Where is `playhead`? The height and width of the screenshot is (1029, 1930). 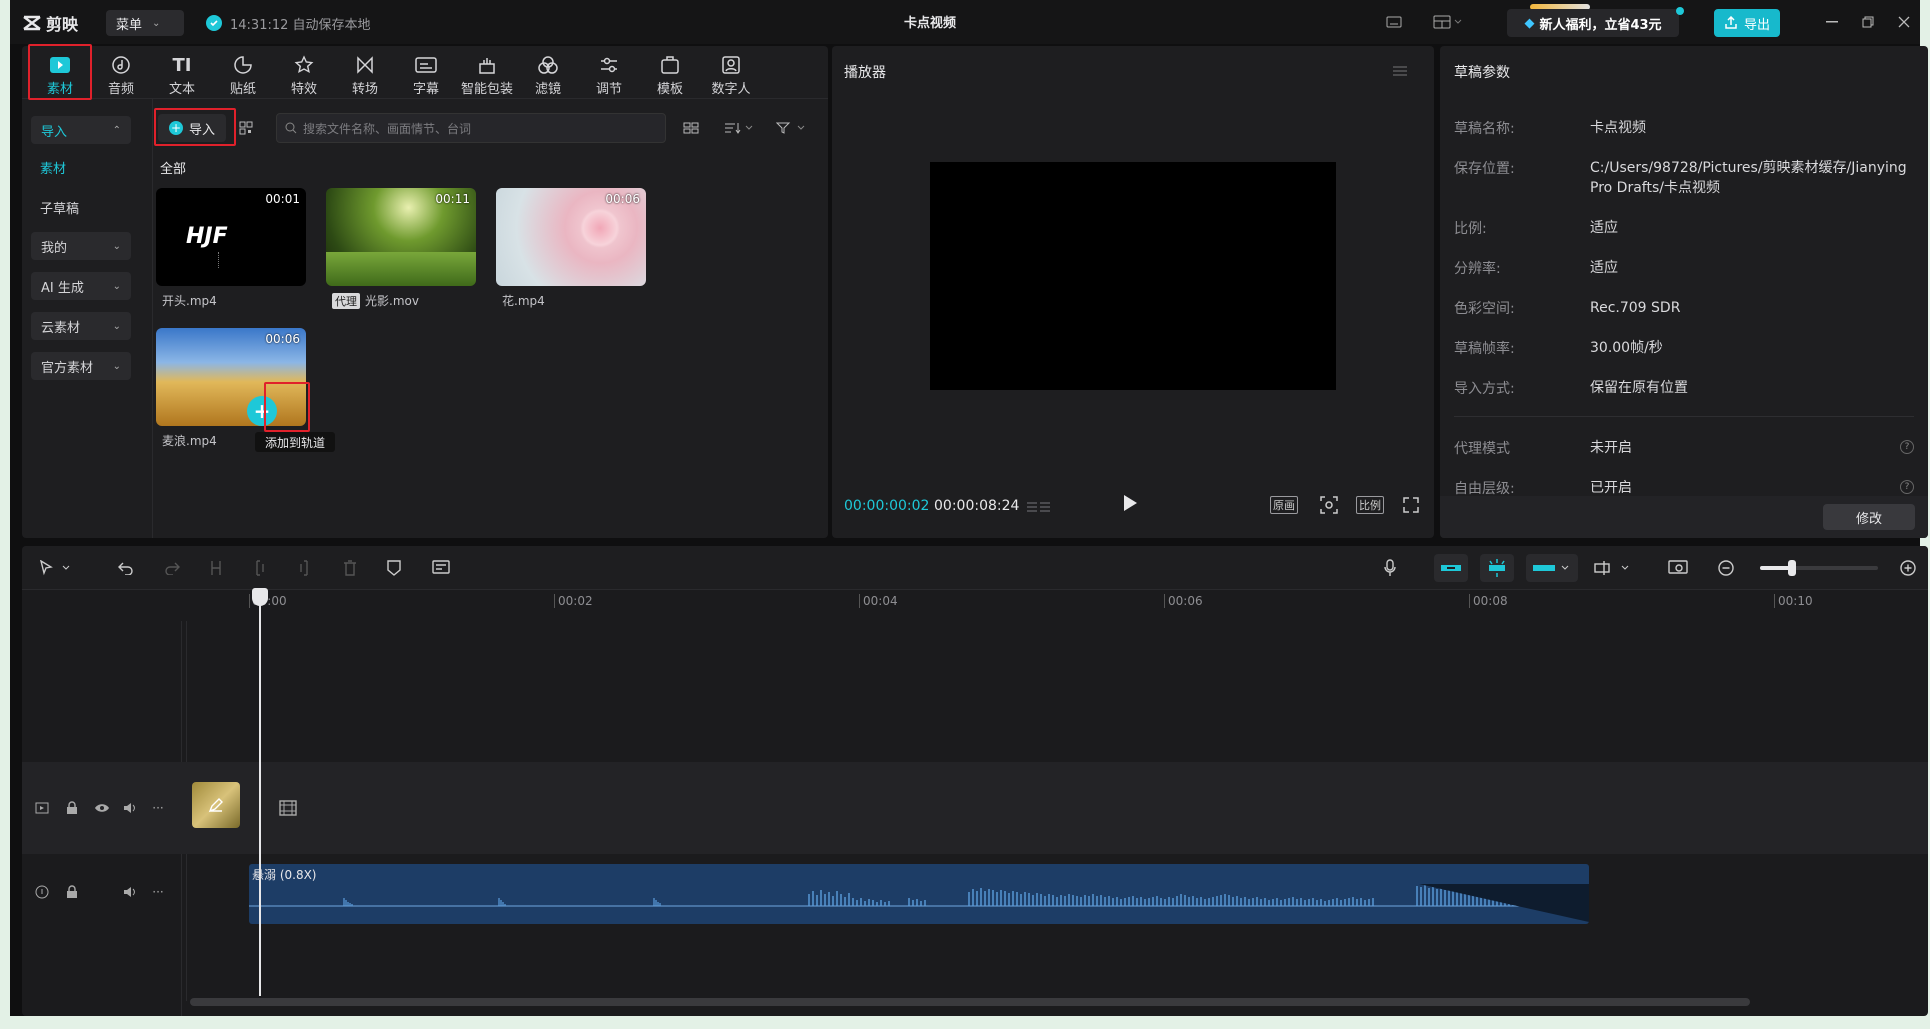 playhead is located at coordinates (260, 796).